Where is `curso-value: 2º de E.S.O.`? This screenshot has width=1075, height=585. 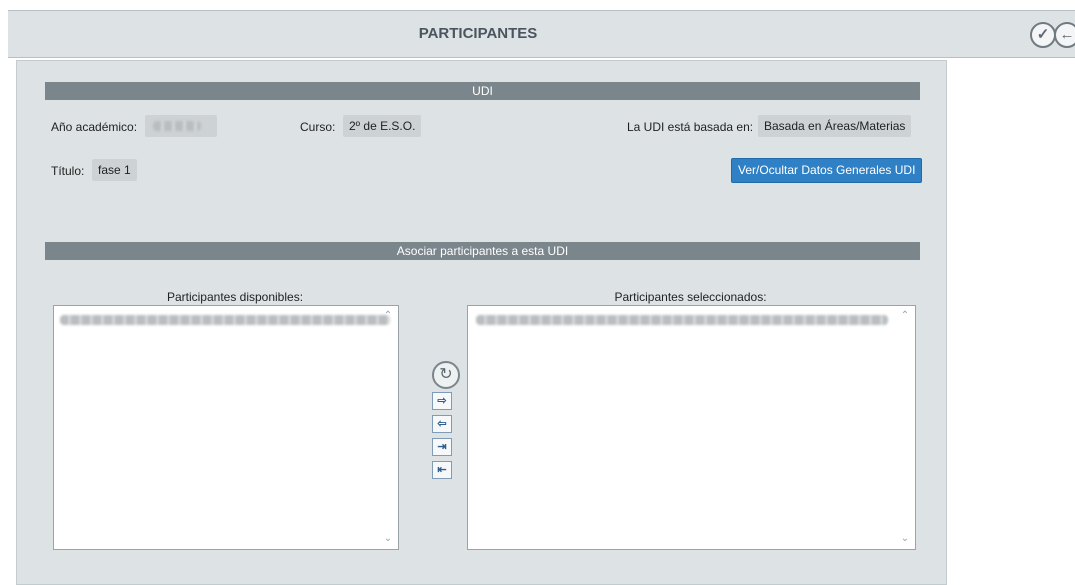
curso-value: 2º de E.S.O. is located at coordinates (382, 126).